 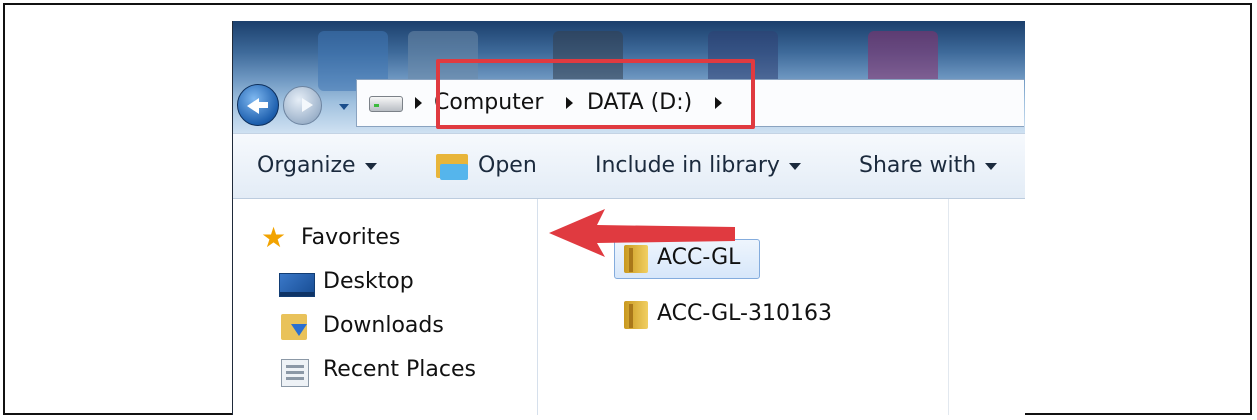 I want to click on open-button: Open, so click(x=507, y=165).